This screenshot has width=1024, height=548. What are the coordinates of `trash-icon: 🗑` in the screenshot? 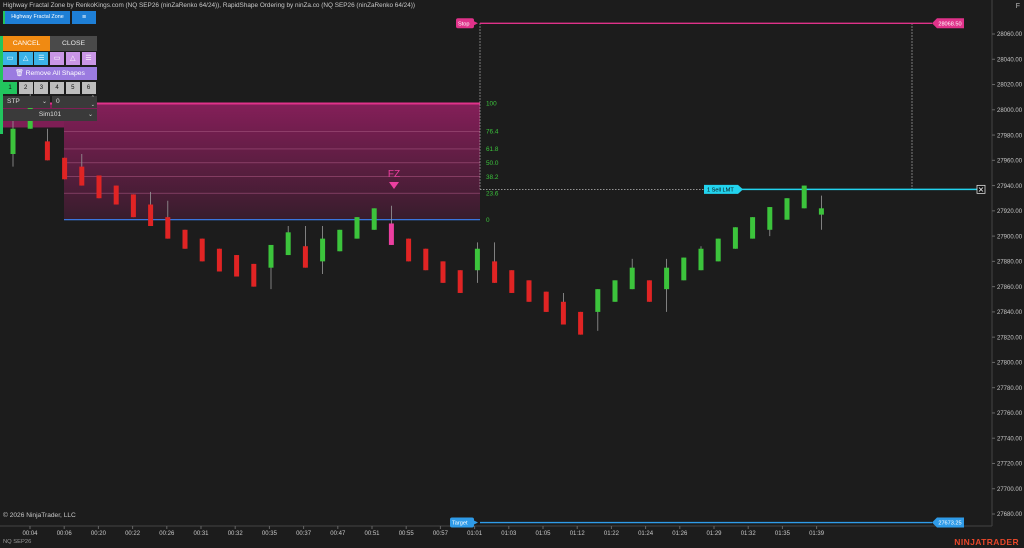 It's located at (19, 73).